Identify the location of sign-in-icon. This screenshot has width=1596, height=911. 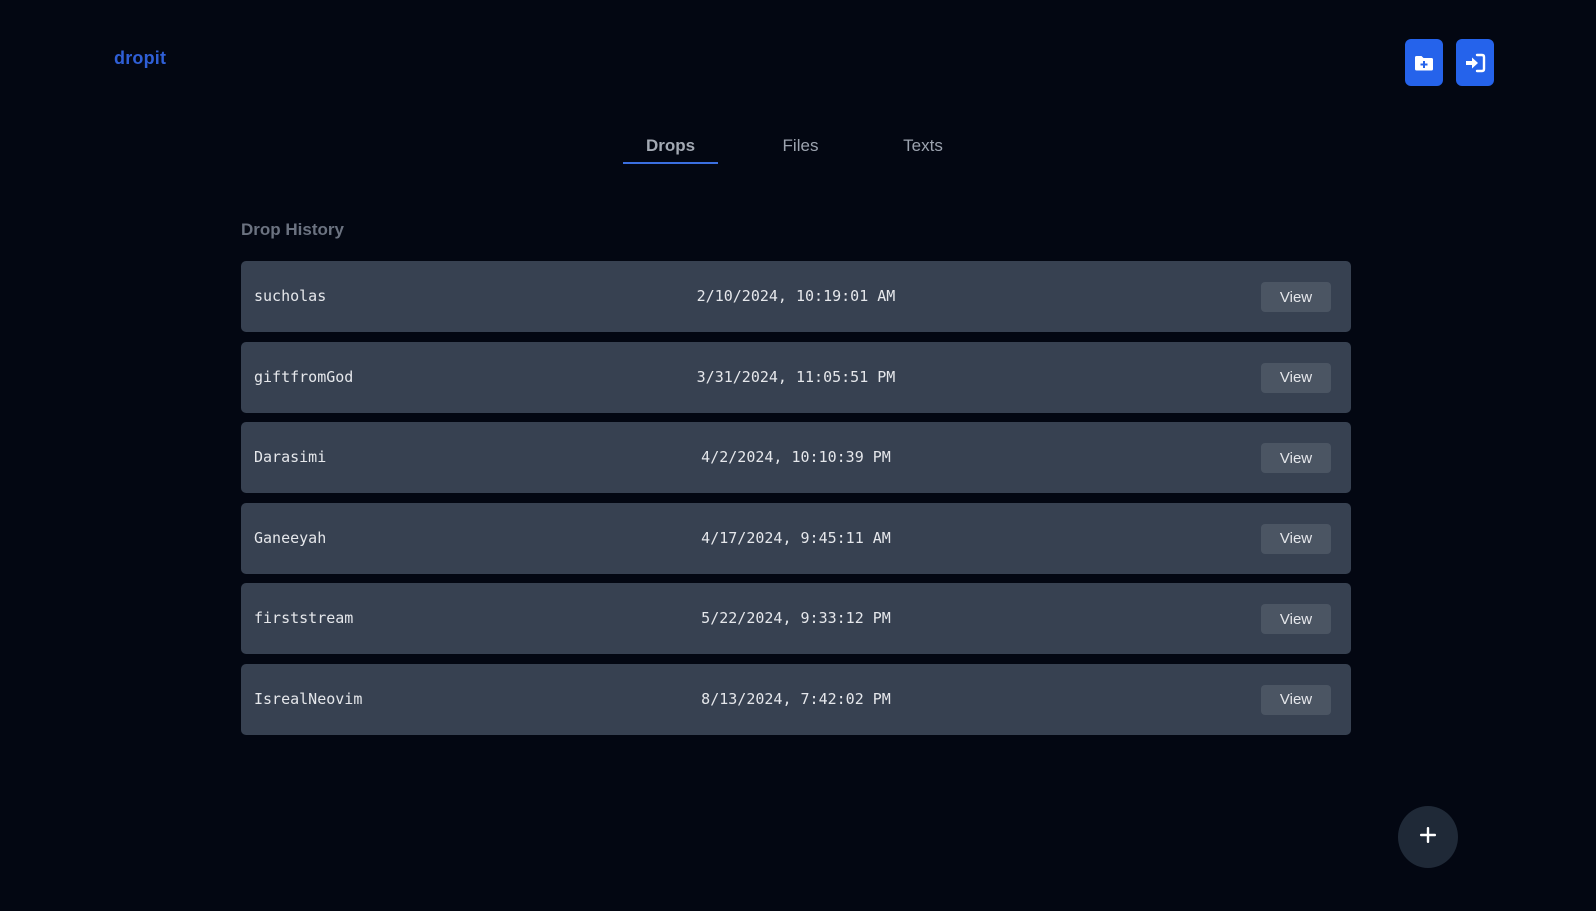
(1475, 63).